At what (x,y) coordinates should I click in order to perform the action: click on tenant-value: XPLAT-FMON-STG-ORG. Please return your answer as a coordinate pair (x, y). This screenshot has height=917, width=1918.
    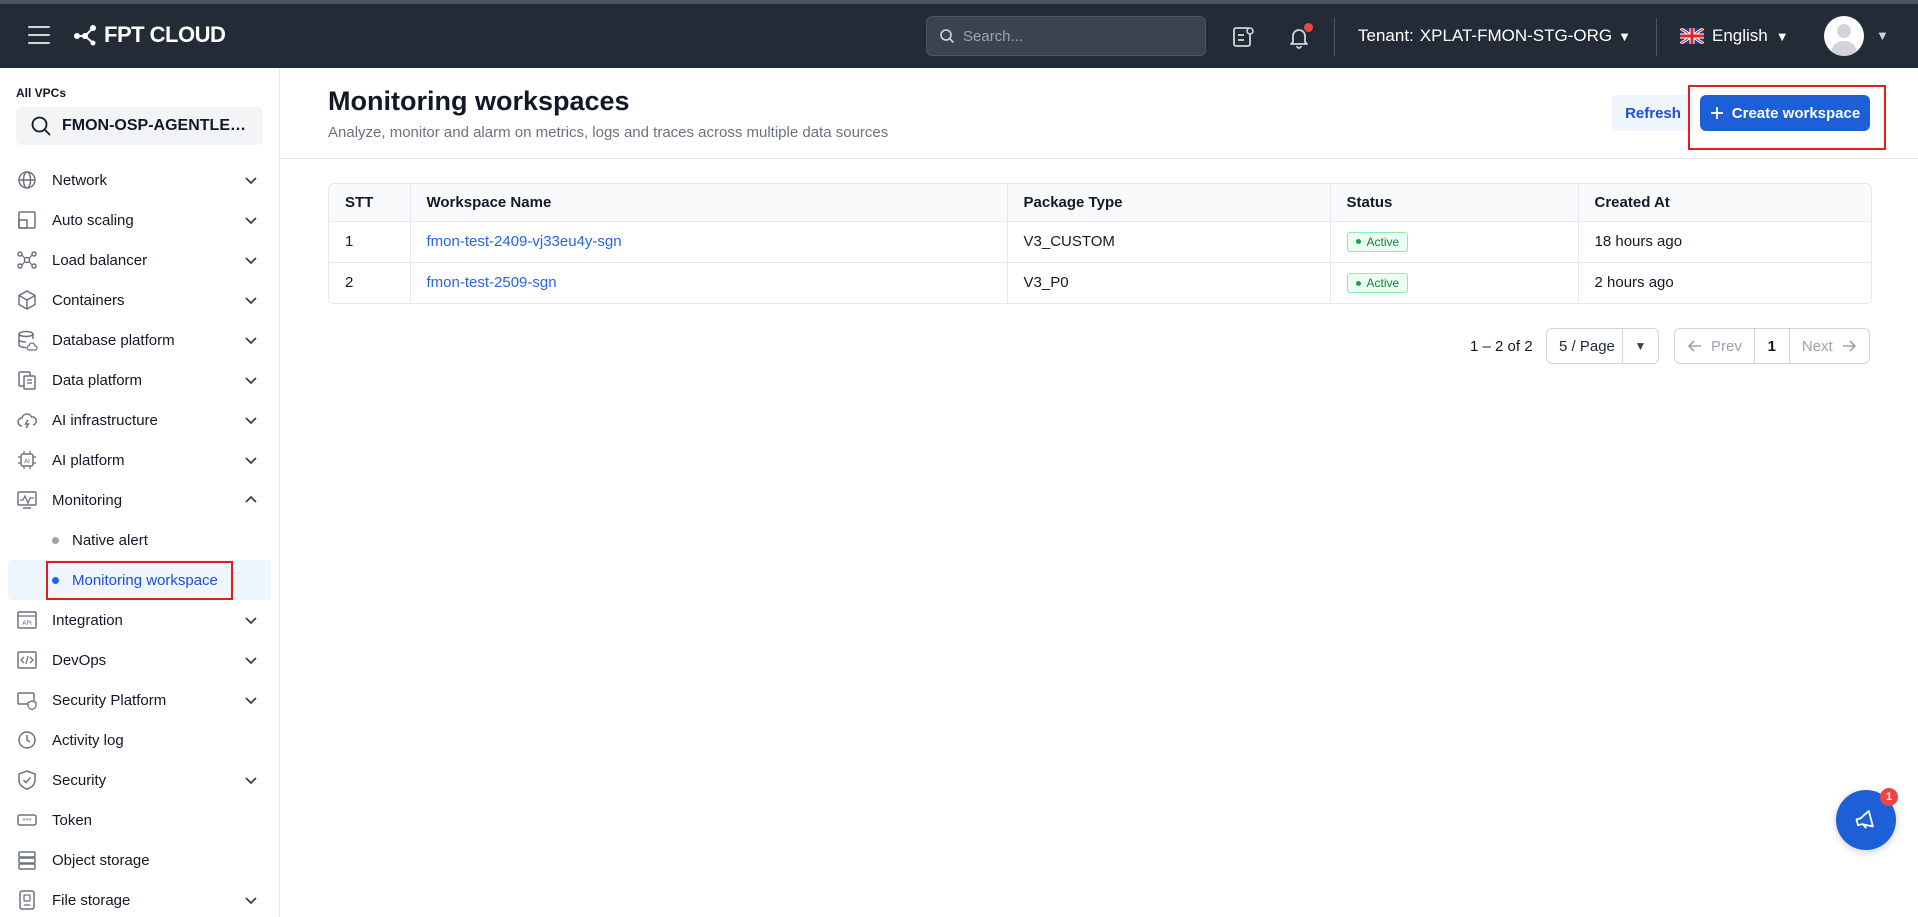
    Looking at the image, I should click on (1516, 35).